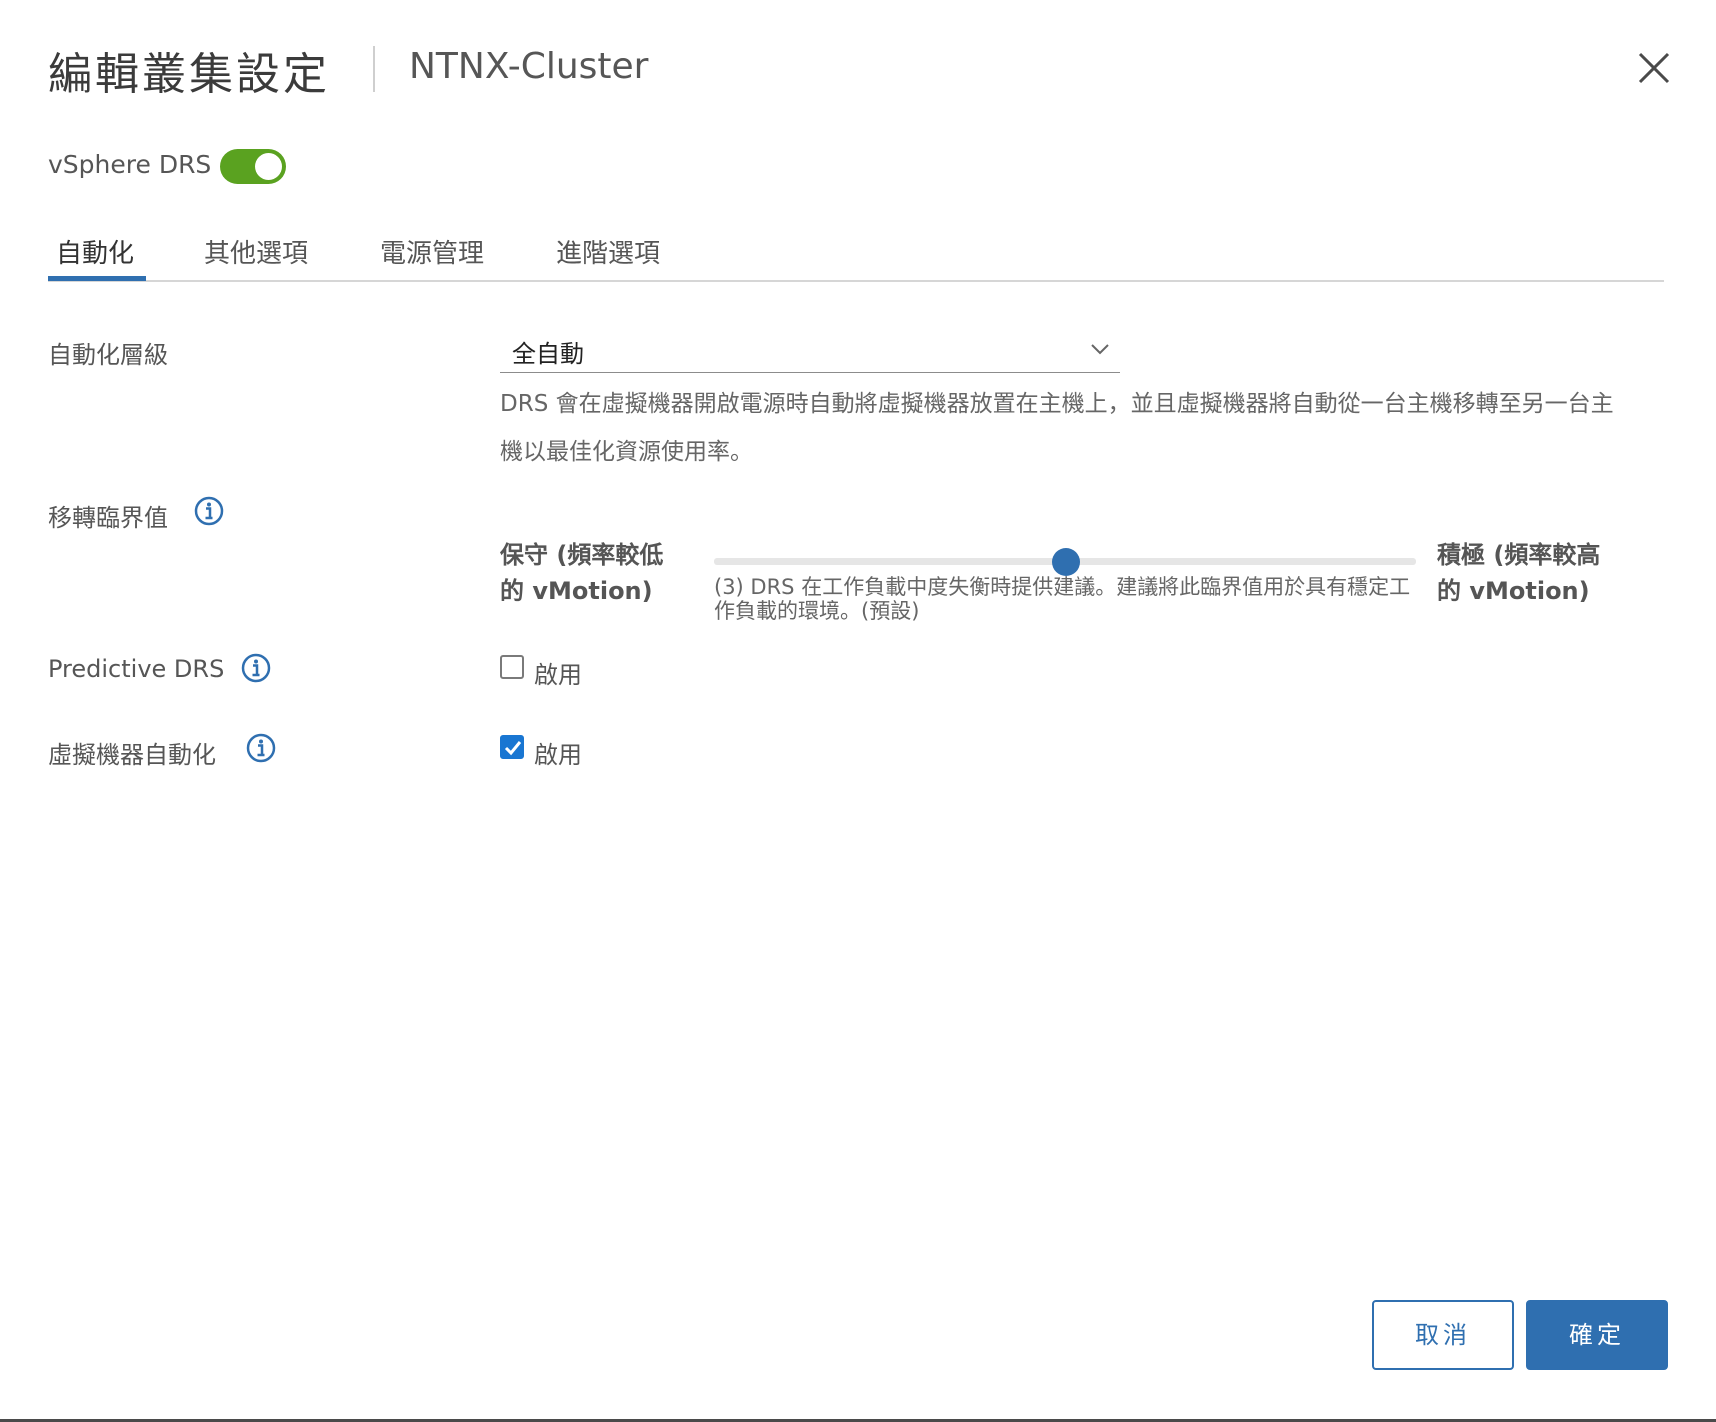 The width and height of the screenshot is (1716, 1422). I want to click on tab-automation: 自動化, so click(95, 251).